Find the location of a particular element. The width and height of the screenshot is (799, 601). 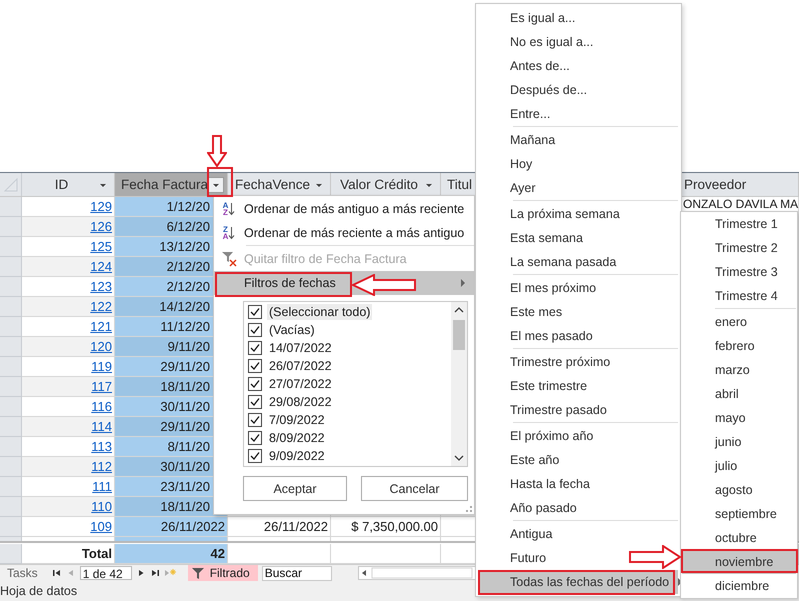

menu-item: La próxima semana is located at coordinates (553, 214).